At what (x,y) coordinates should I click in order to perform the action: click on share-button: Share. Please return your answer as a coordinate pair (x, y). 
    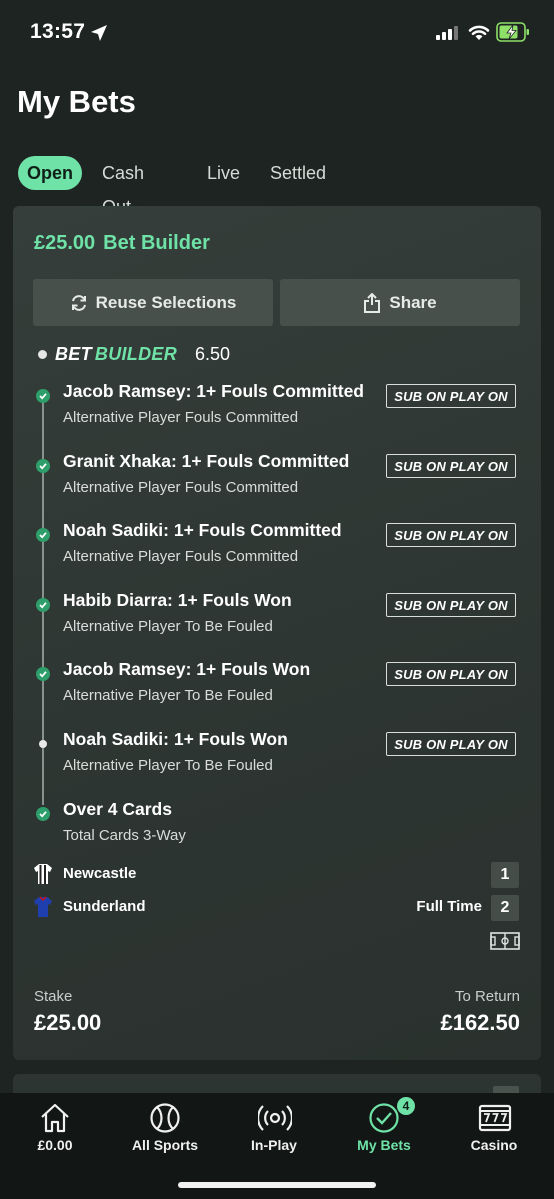
    Looking at the image, I should click on (400, 302).